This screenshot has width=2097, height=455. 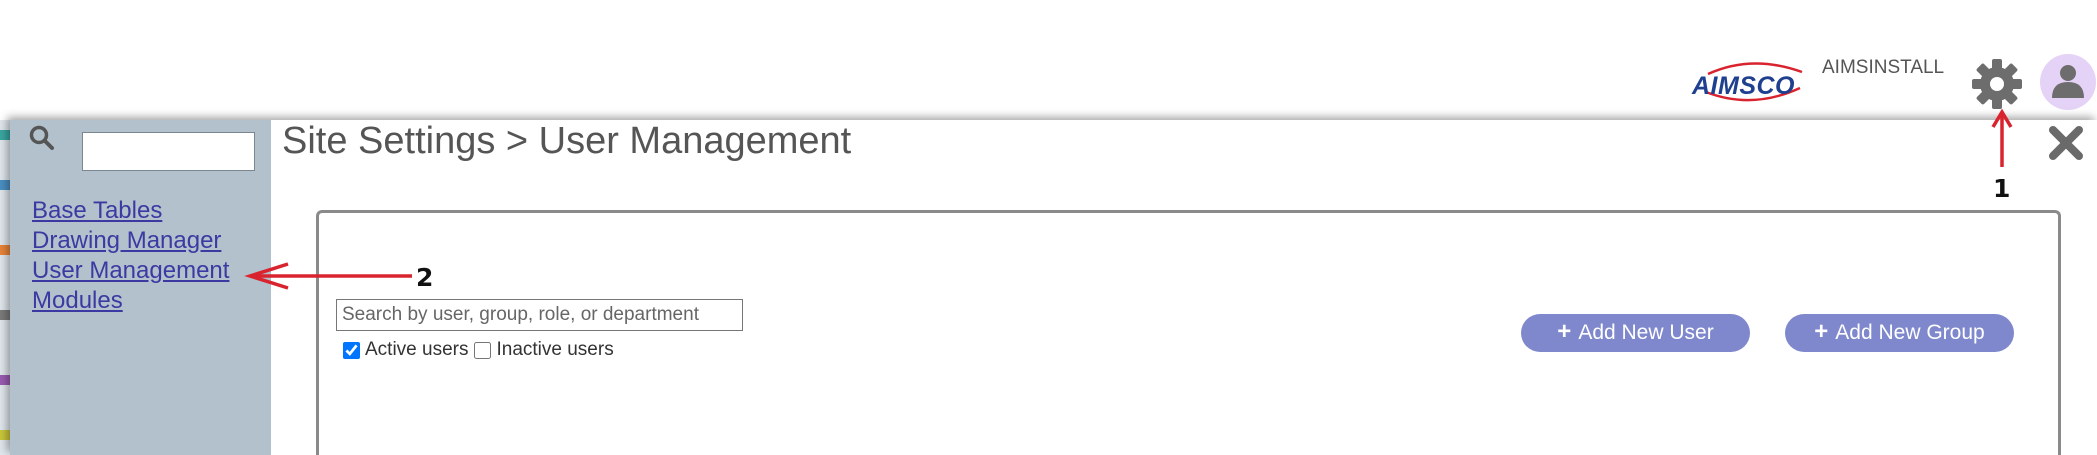 I want to click on page-title: Site Settings > User Management, so click(x=567, y=141).